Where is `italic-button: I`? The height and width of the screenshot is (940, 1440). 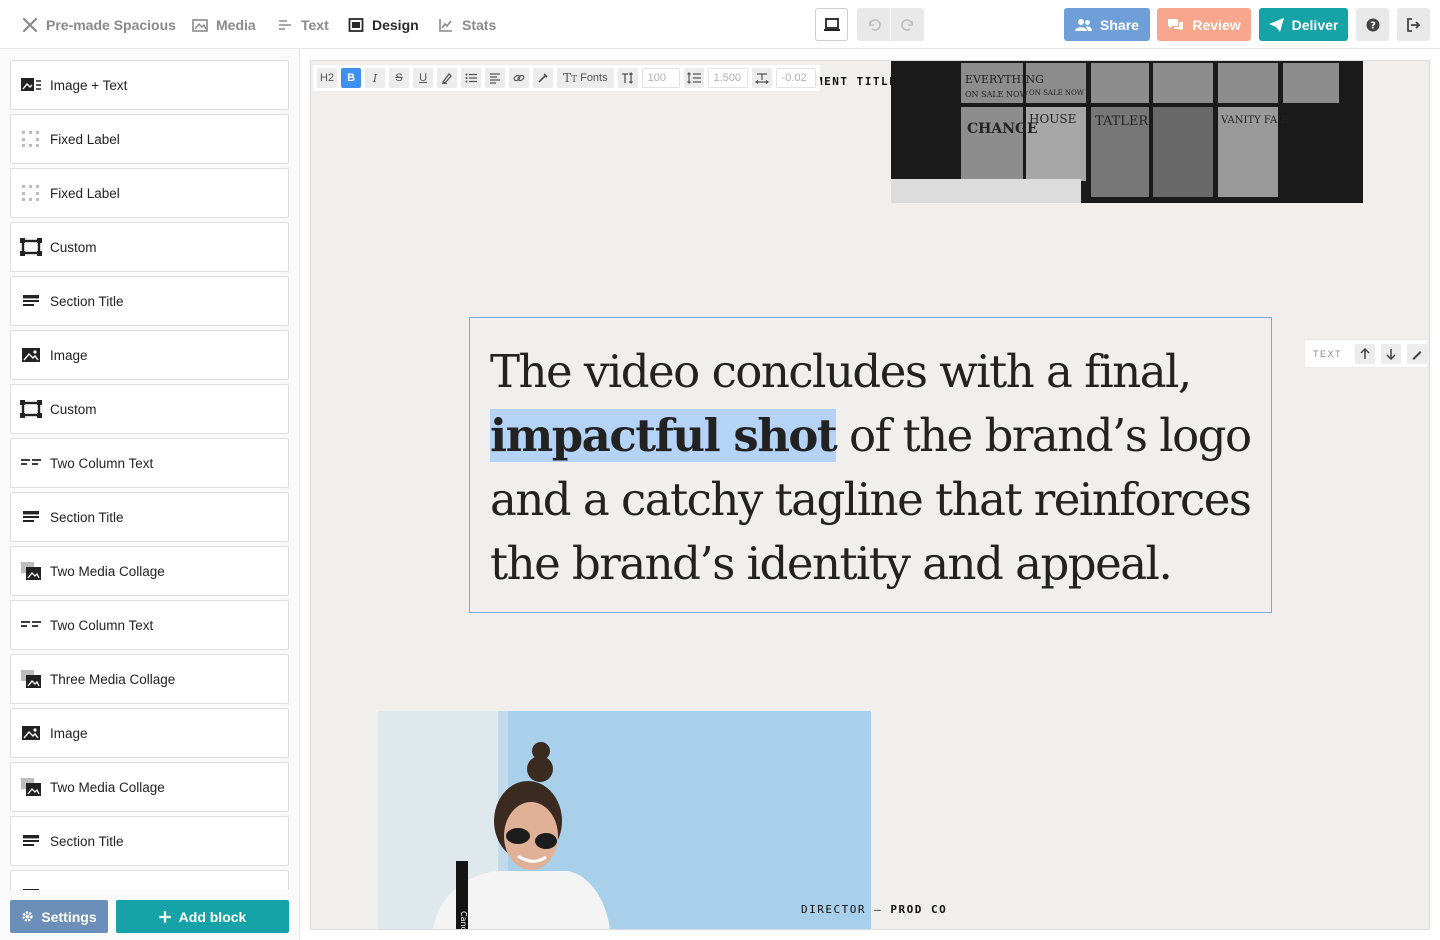
italic-button: I is located at coordinates (375, 78).